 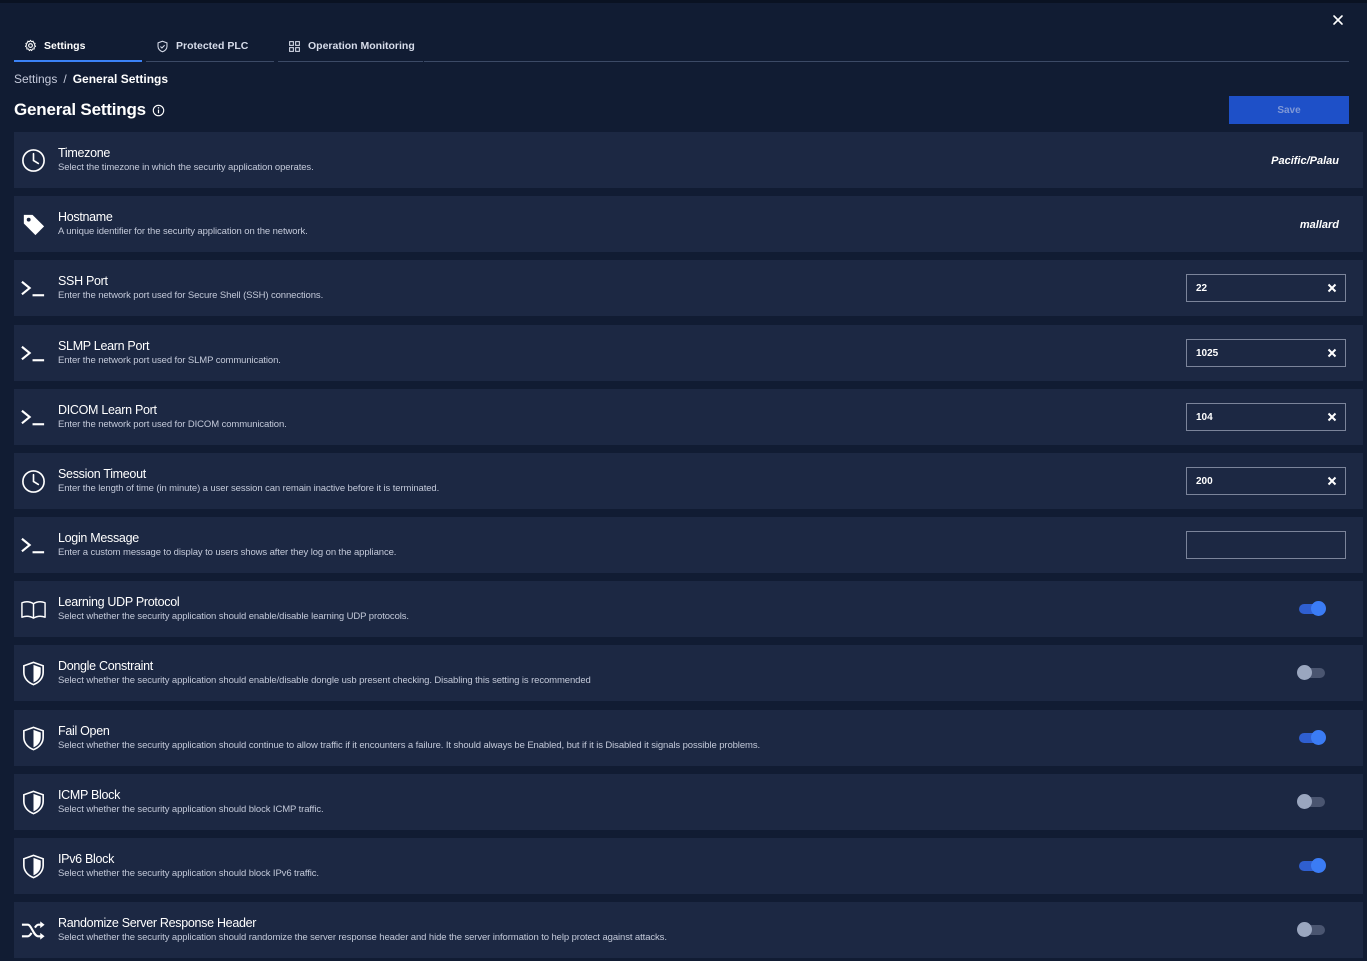 I want to click on slmp-port-field, so click(x=1266, y=353).